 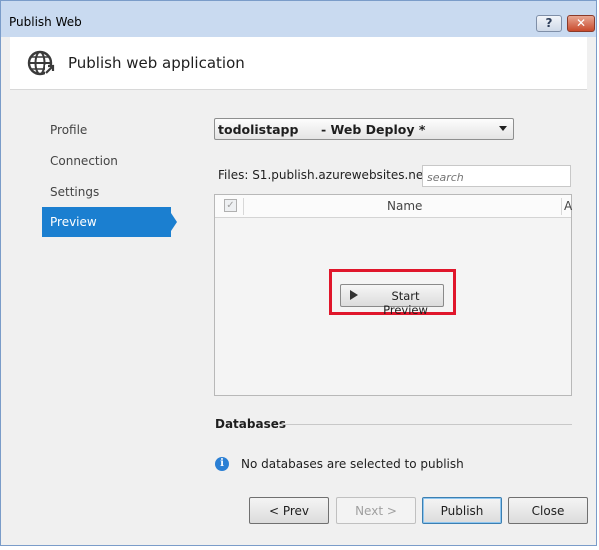 I want to click on column-header-name: Name, so click(x=404, y=206).